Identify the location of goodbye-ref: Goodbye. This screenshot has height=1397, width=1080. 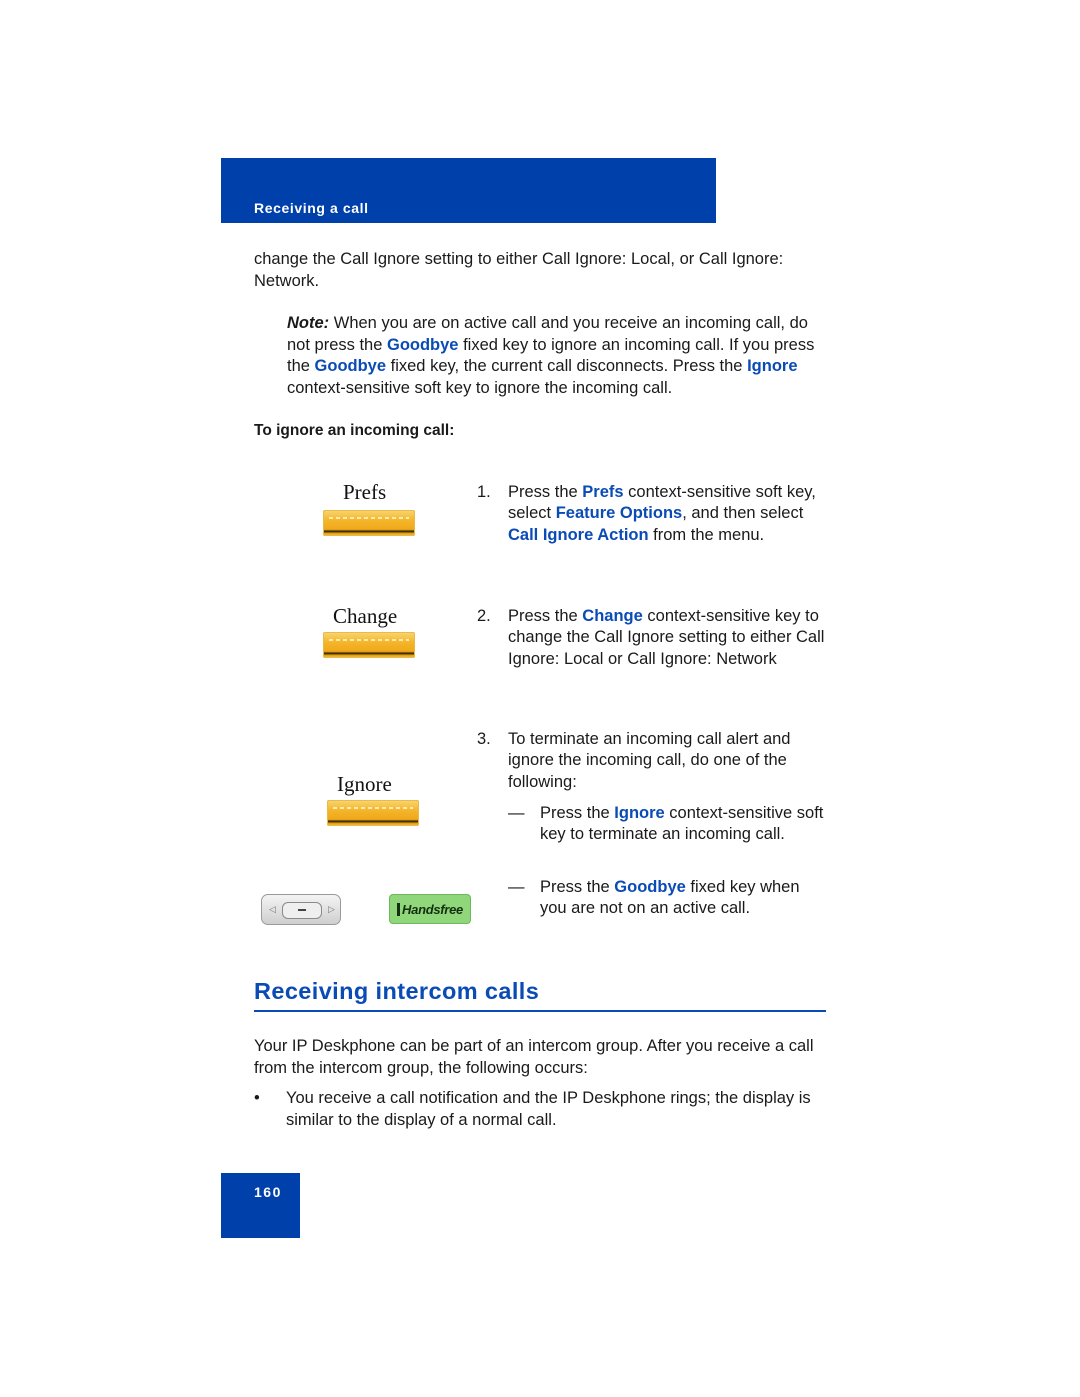
(650, 887).